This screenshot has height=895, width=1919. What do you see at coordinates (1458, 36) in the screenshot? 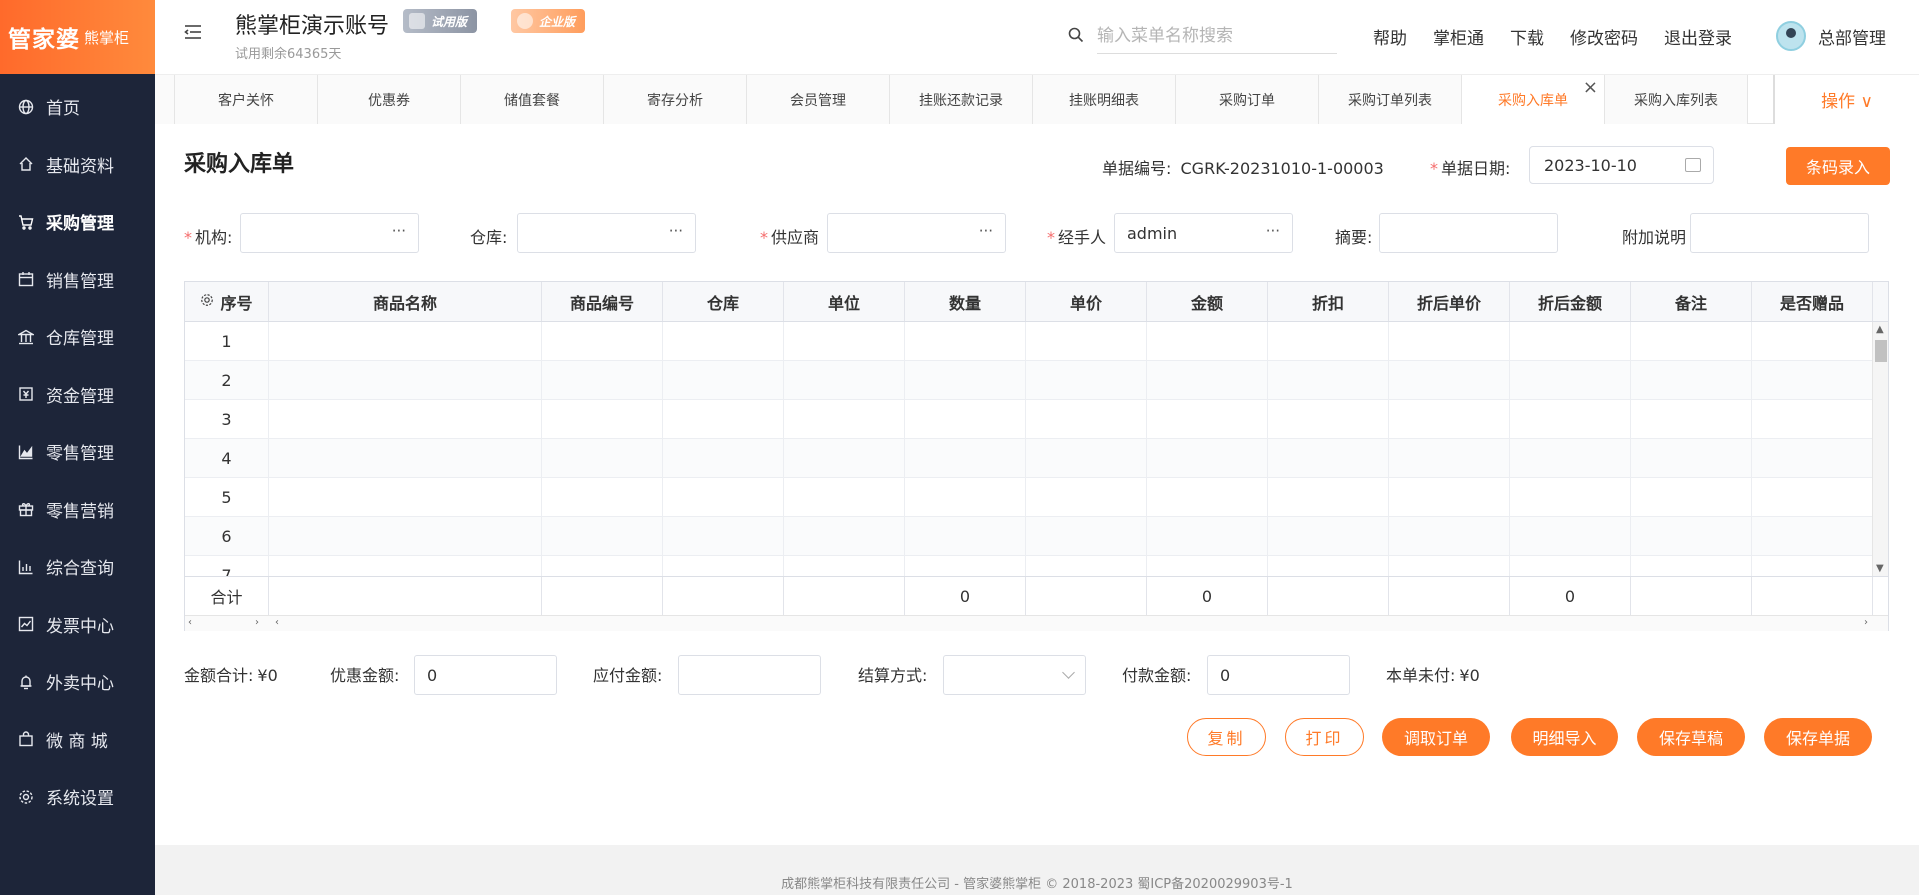
I see `zhangguitong-link: 掌柜通` at bounding box center [1458, 36].